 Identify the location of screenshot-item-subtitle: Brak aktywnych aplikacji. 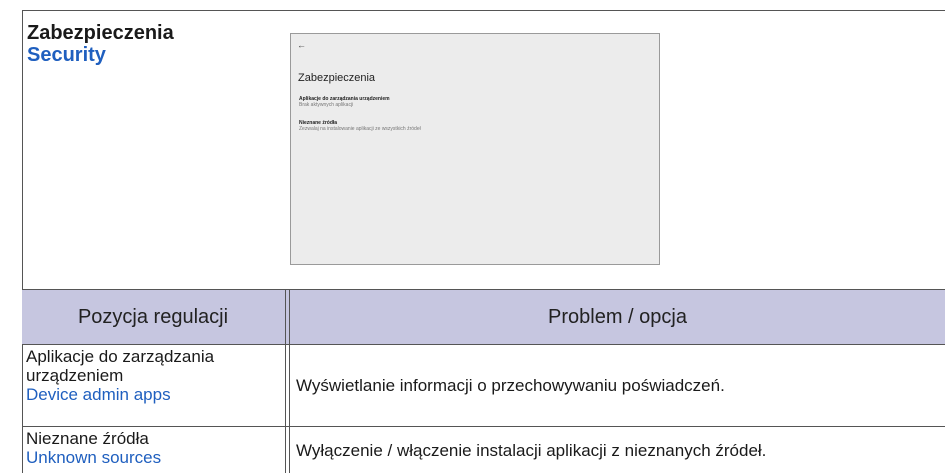
(326, 105).